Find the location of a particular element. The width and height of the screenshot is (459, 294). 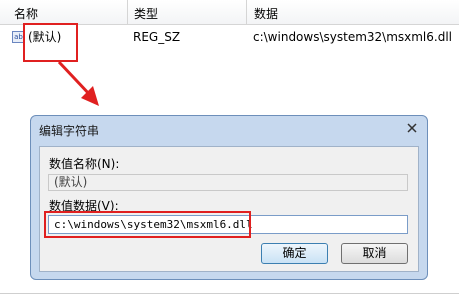

close-icon is located at coordinates (412, 128).